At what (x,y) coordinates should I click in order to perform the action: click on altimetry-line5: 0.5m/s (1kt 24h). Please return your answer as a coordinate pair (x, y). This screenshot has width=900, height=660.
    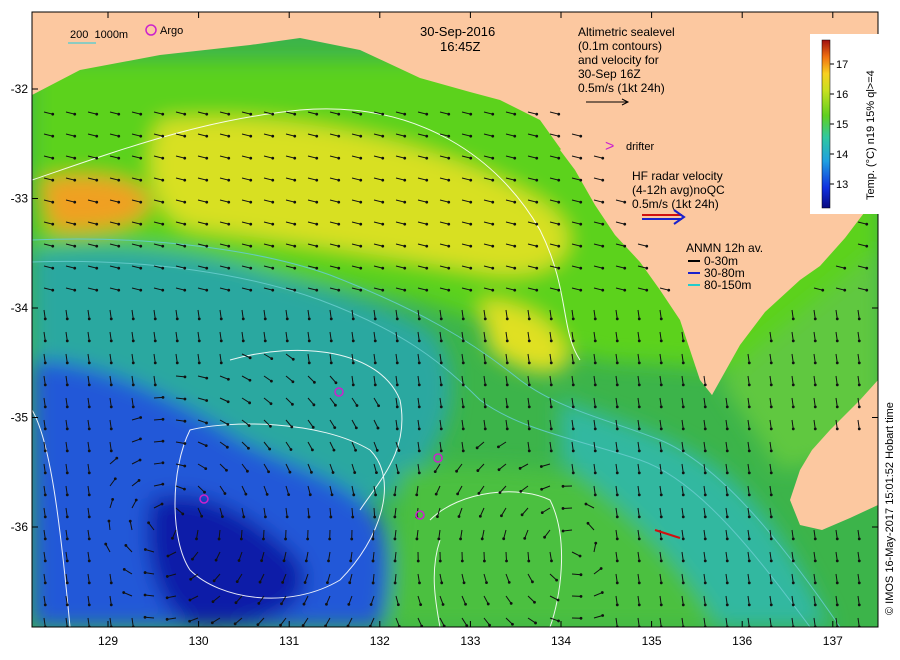
    Looking at the image, I should click on (621, 88).